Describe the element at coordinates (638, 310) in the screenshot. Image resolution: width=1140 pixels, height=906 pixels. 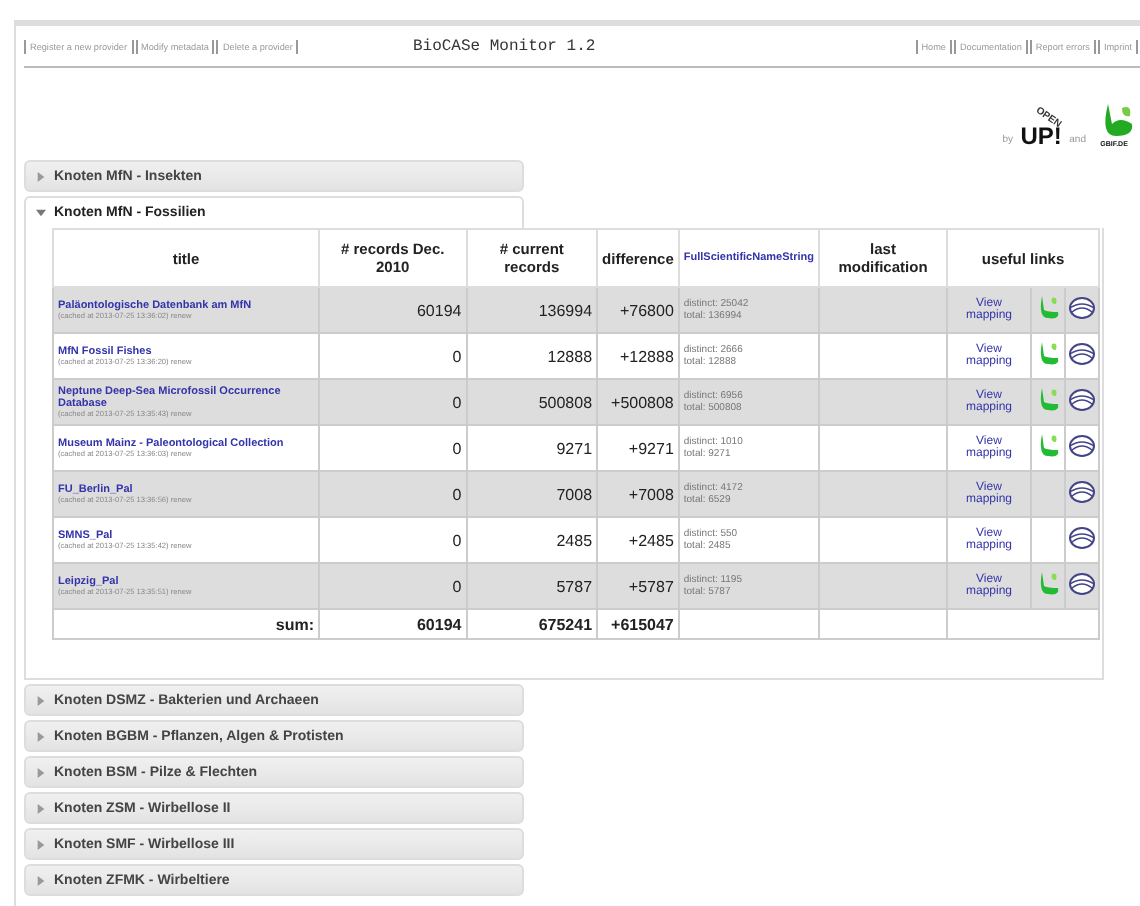
I see `table-cell: +76800` at that location.